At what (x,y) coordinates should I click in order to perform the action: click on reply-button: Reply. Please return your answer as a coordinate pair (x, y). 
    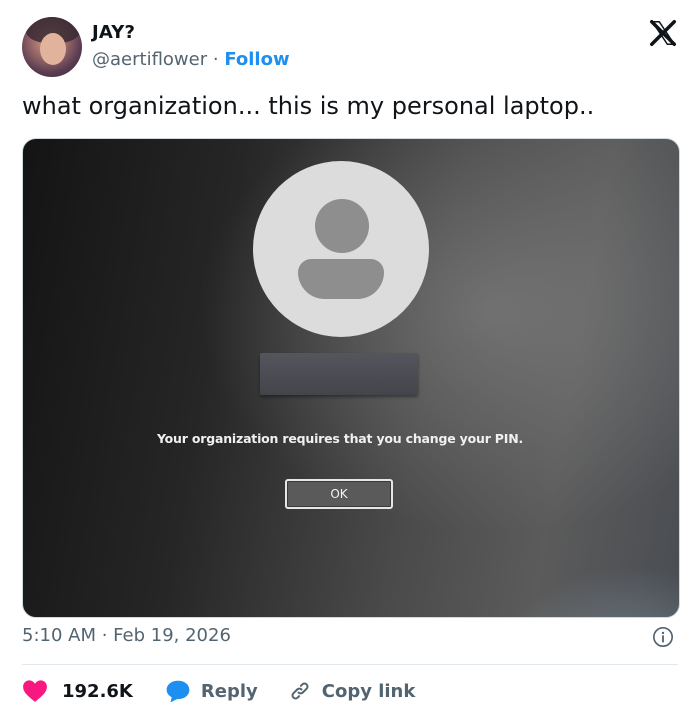
    Looking at the image, I should click on (211, 691).